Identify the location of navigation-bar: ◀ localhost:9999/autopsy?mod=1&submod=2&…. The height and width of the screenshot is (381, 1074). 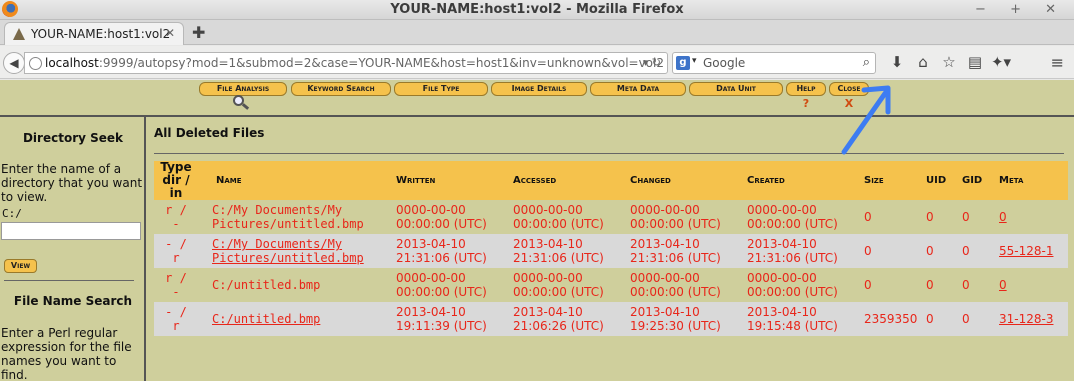
(537, 62).